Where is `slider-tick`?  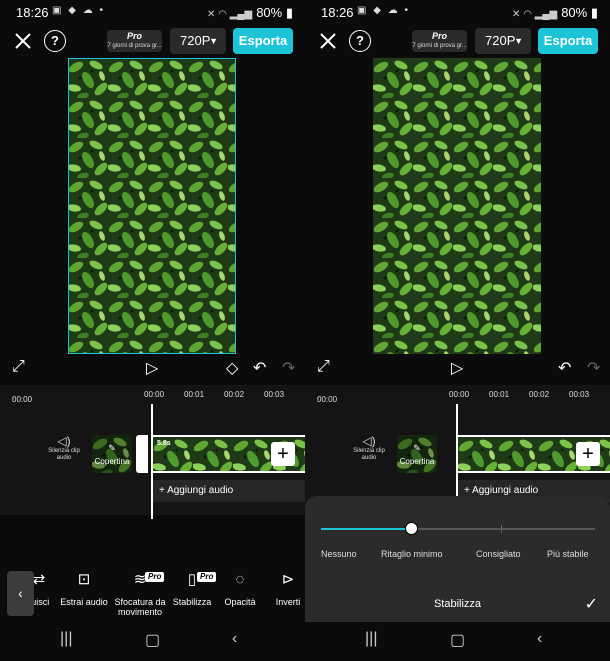
slider-tick is located at coordinates (501, 529).